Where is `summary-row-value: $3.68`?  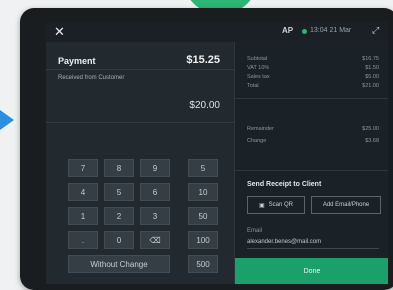 summary-row-value: $3.68 is located at coordinates (372, 141).